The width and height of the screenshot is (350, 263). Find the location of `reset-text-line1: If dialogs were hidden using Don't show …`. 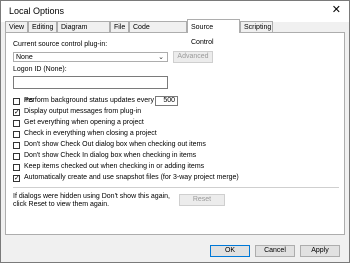

reset-text-line1: If dialogs were hidden using Don't show … is located at coordinates (91, 196).